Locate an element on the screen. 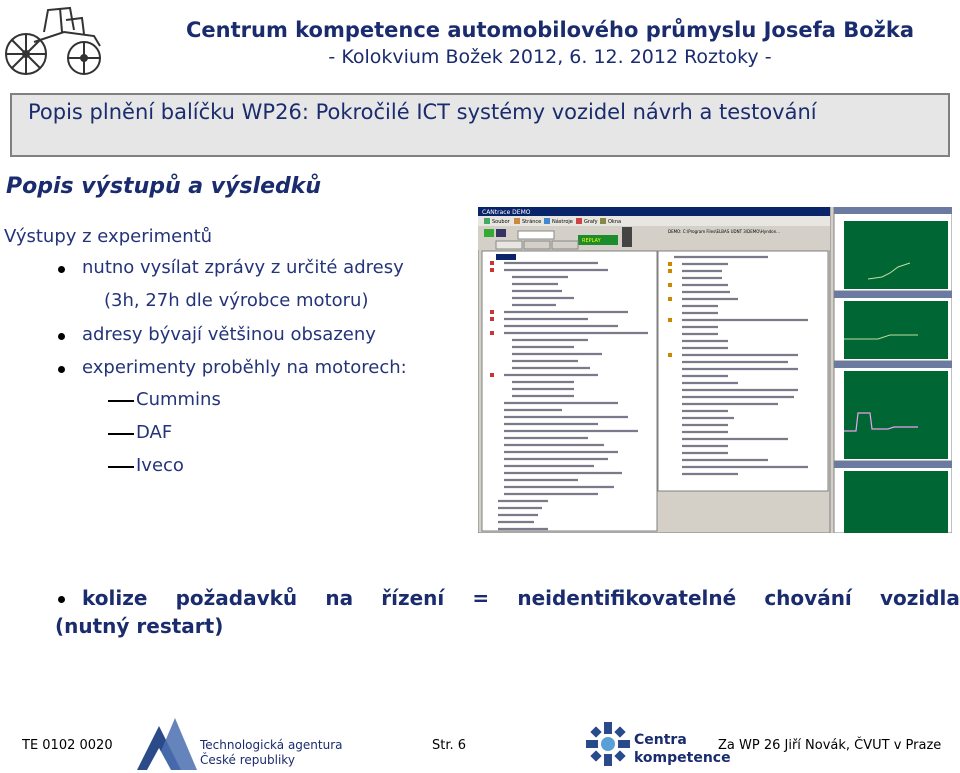 The image size is (960, 773). conclusion-word: chování is located at coordinates (808, 598).